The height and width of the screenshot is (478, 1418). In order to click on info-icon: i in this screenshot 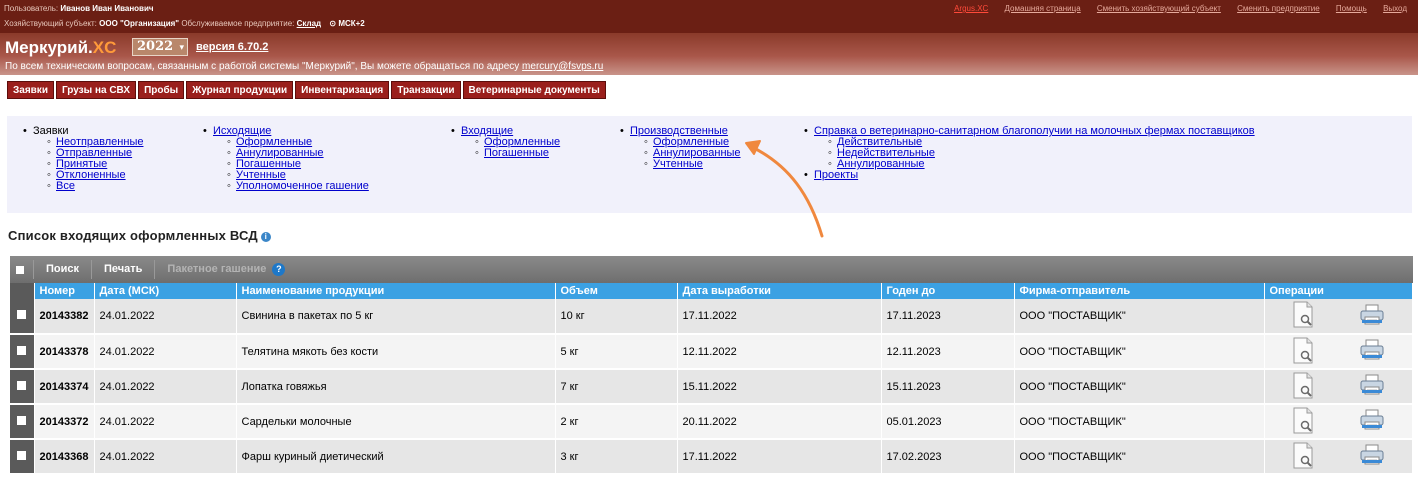, I will do `click(265, 236)`.